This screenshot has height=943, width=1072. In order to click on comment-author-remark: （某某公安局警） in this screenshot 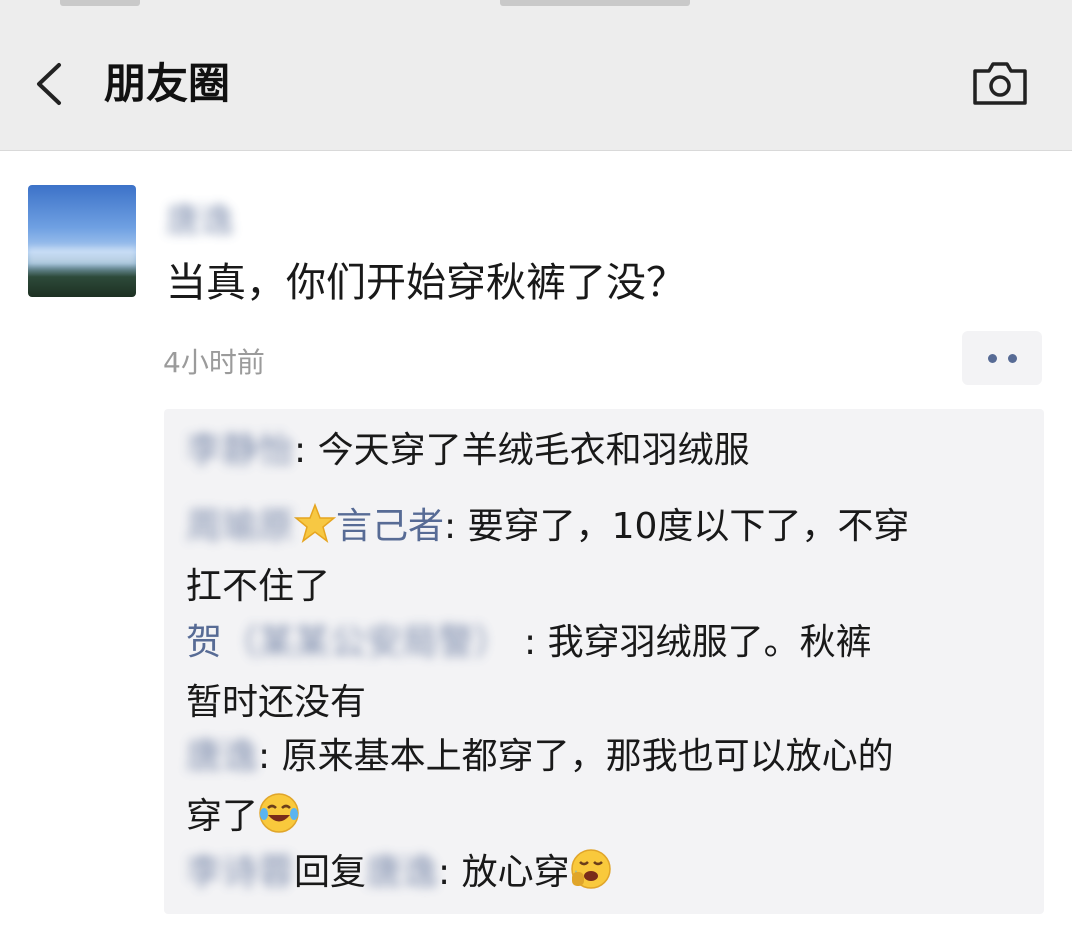, I will do `click(366, 642)`.